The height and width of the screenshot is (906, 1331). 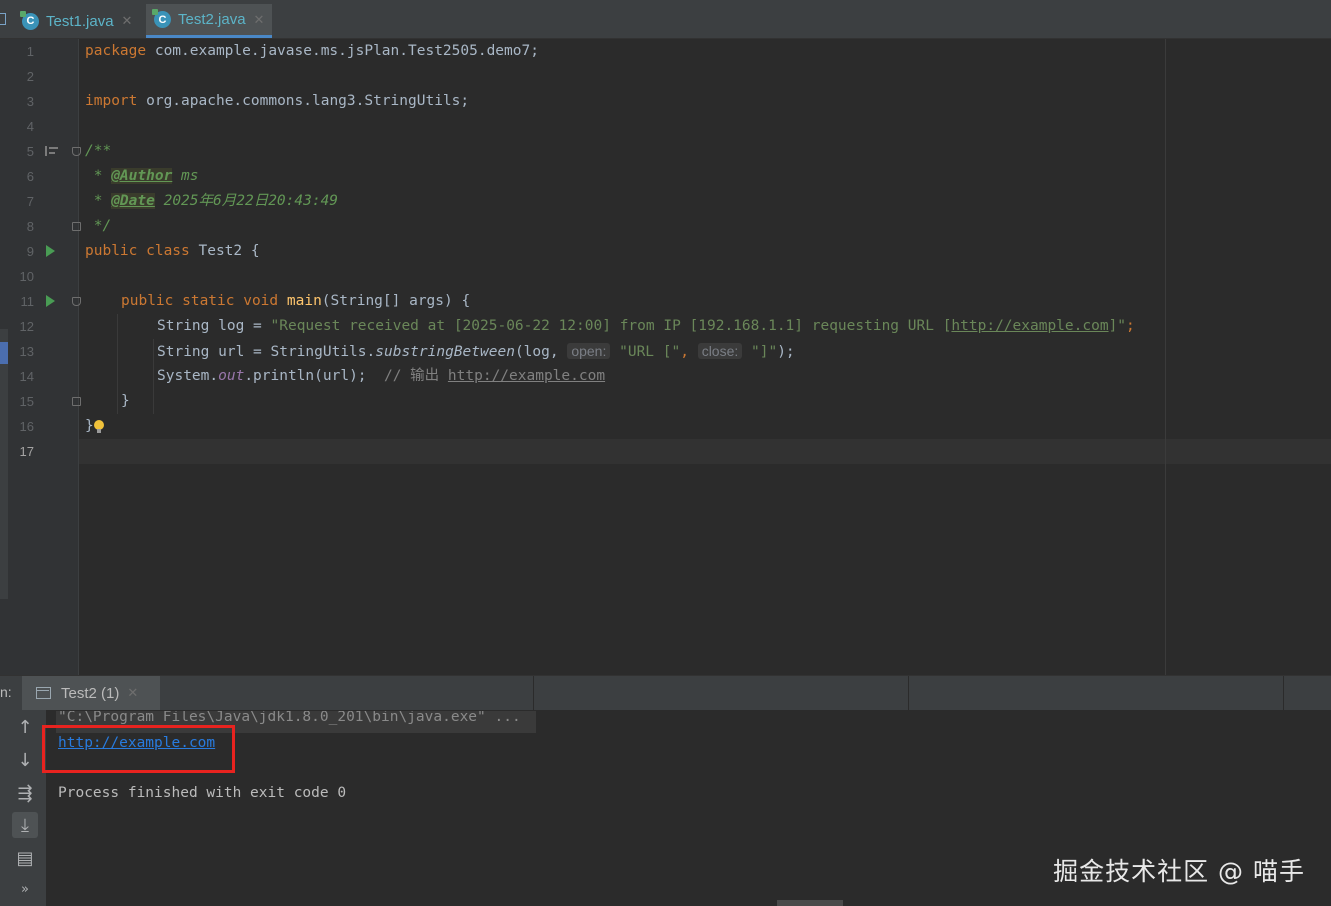 What do you see at coordinates (98, 151) in the screenshot?
I see `code-line-5: /**` at bounding box center [98, 151].